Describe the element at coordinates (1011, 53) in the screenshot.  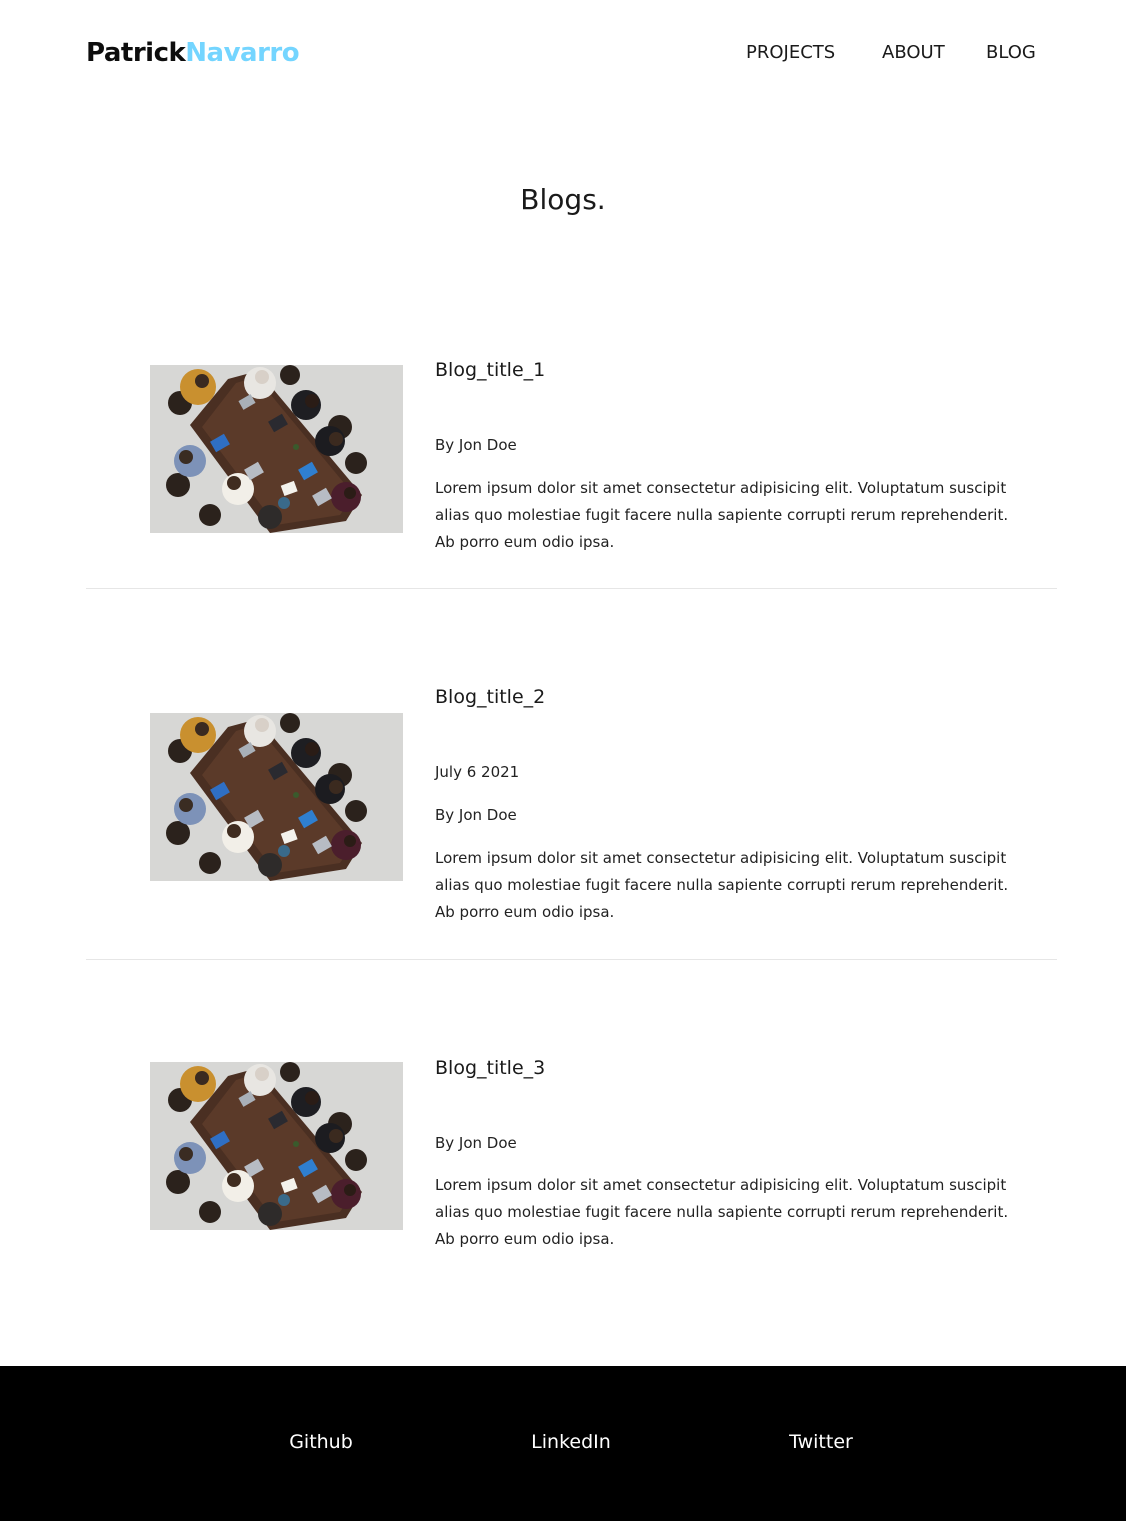
I see `nav-blog-link: BLOG` at that location.